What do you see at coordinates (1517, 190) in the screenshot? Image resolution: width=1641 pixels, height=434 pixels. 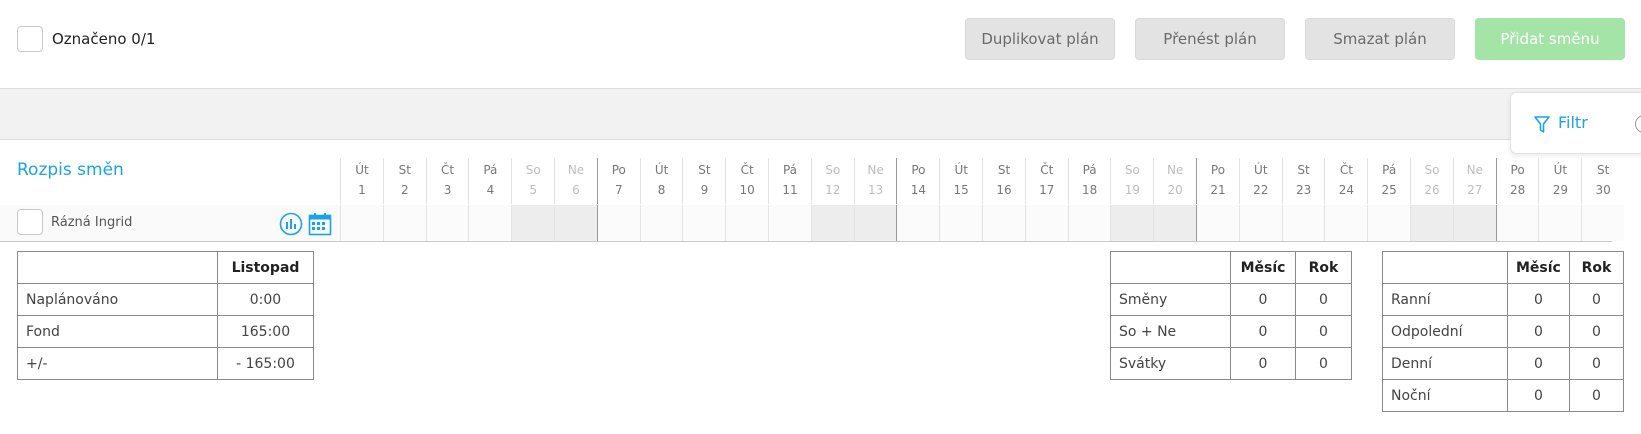 I see `day-number: 28` at bounding box center [1517, 190].